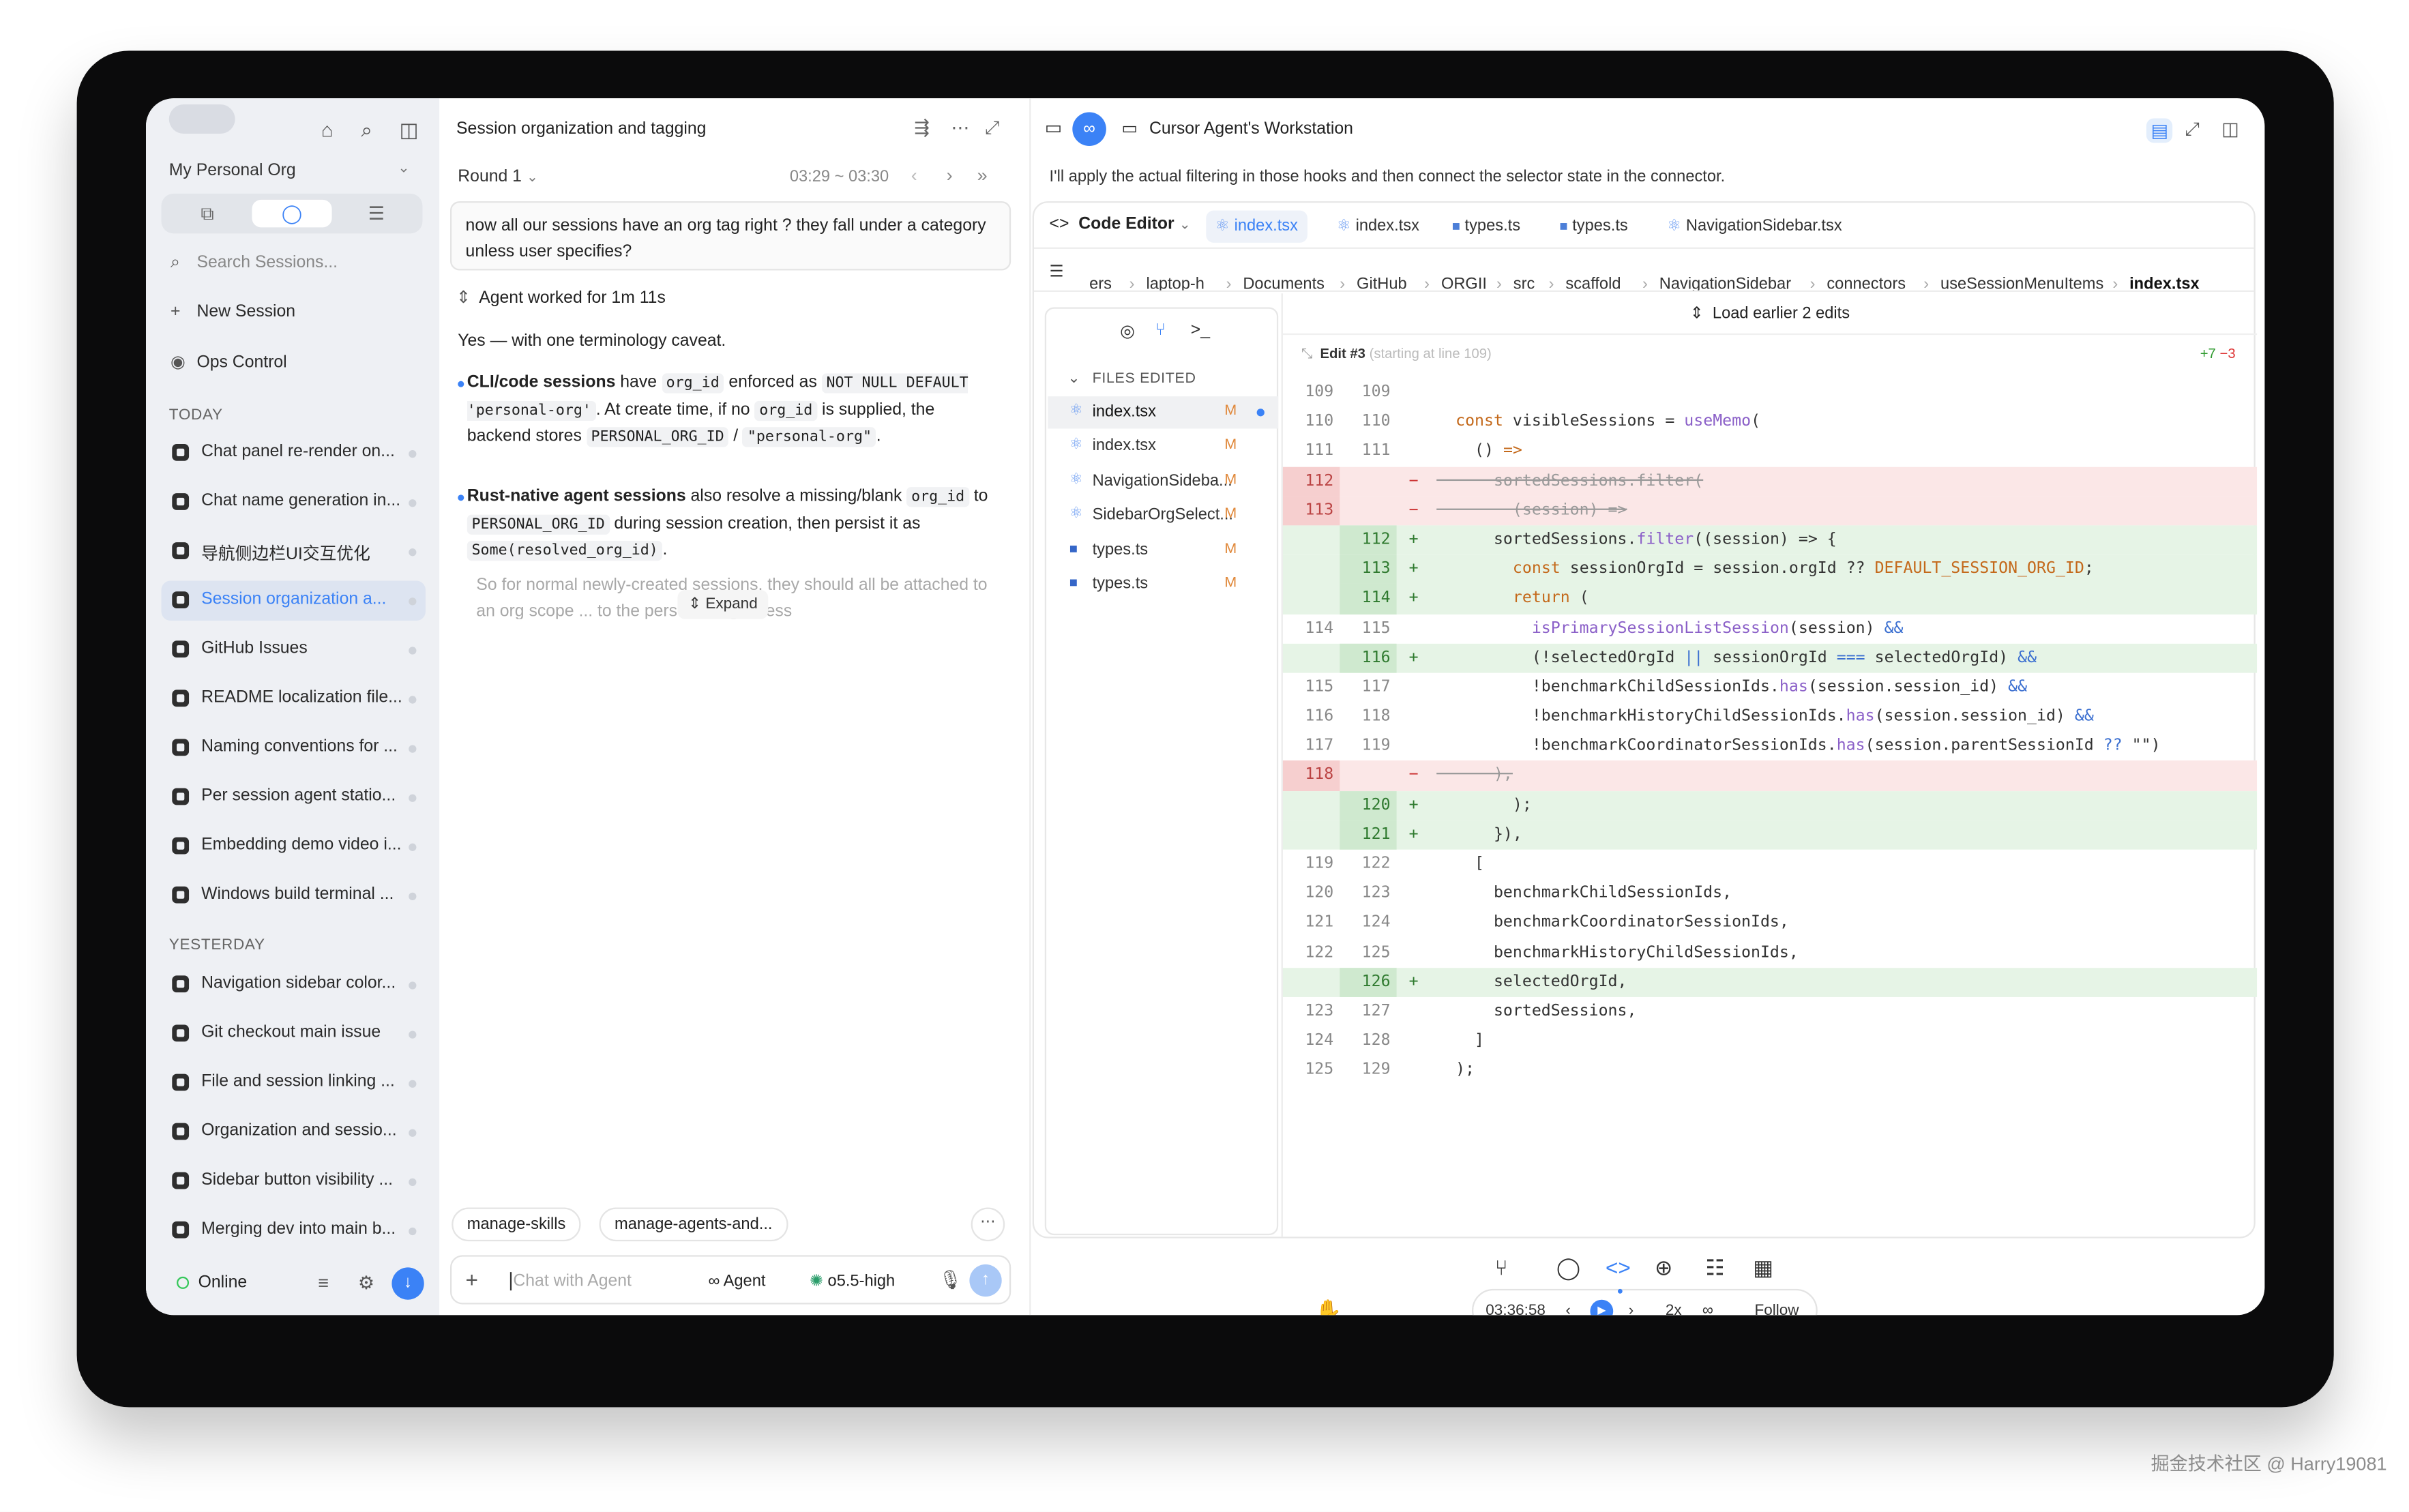 The height and width of the screenshot is (1512, 2409). I want to click on more-icon: ⋯, so click(960, 127).